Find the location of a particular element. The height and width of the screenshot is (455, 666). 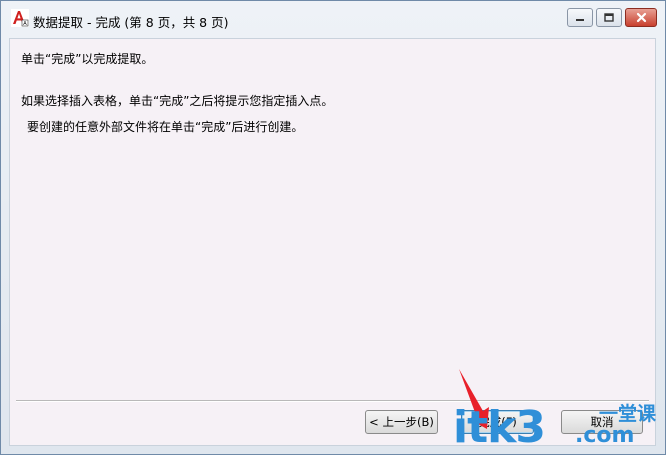

autocad-app-icon: A is located at coordinates (20, 18).